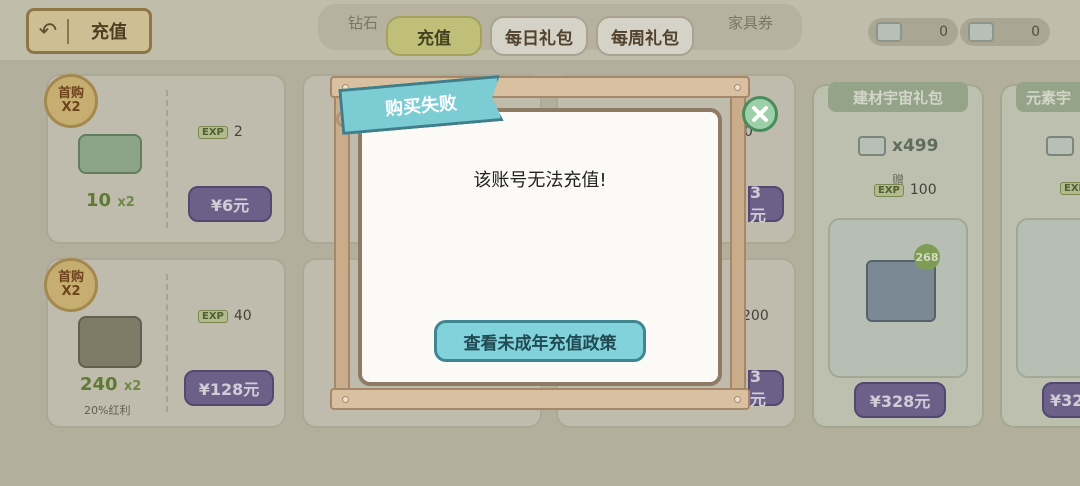 The height and width of the screenshot is (486, 1080). Describe the element at coordinates (540, 399) in the screenshot. I see `frame-rail-bottom` at that location.